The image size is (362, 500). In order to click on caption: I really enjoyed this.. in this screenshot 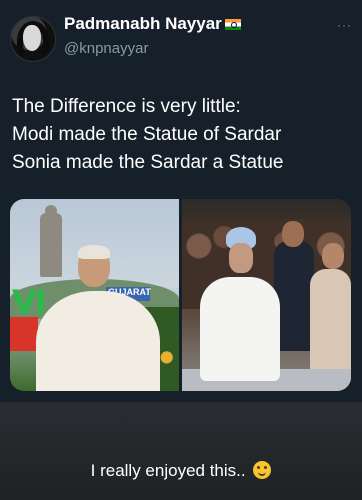, I will do `click(181, 471)`.